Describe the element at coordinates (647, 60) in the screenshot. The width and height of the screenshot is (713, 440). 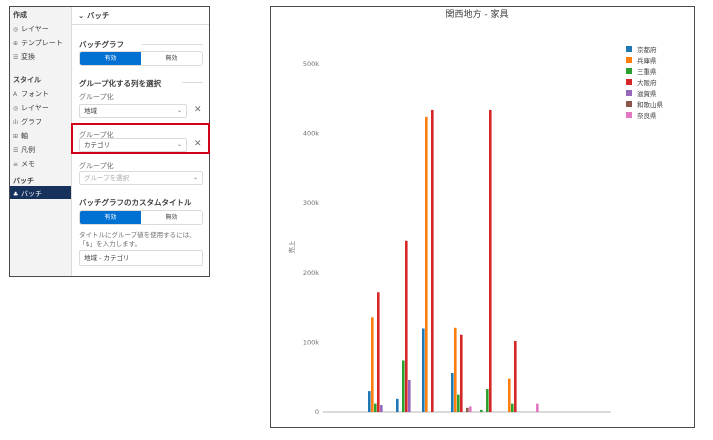
I see `legend-label: 兵庫県` at that location.